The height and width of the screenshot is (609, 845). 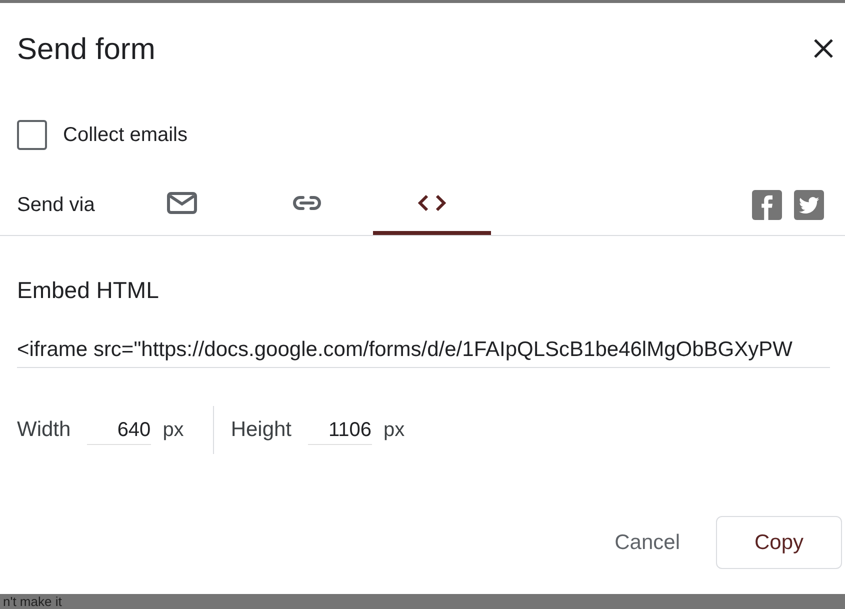 What do you see at coordinates (261, 430) in the screenshot?
I see `height-label: Height` at bounding box center [261, 430].